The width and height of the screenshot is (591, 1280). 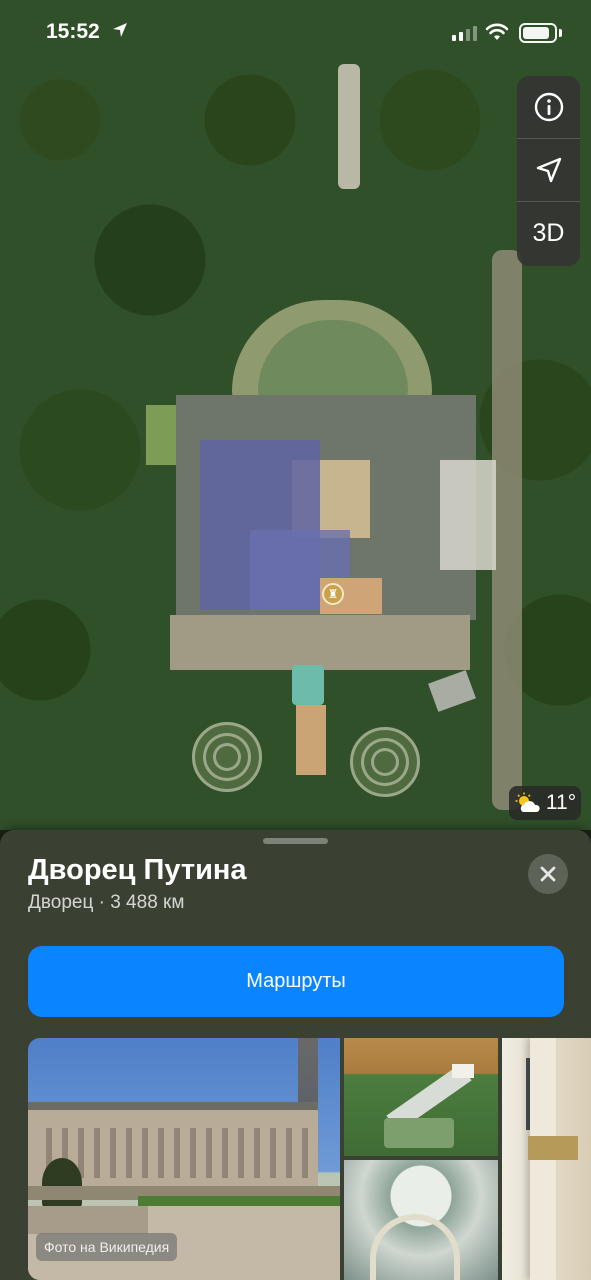 What do you see at coordinates (62, 1183) in the screenshot?
I see `photo-tree` at bounding box center [62, 1183].